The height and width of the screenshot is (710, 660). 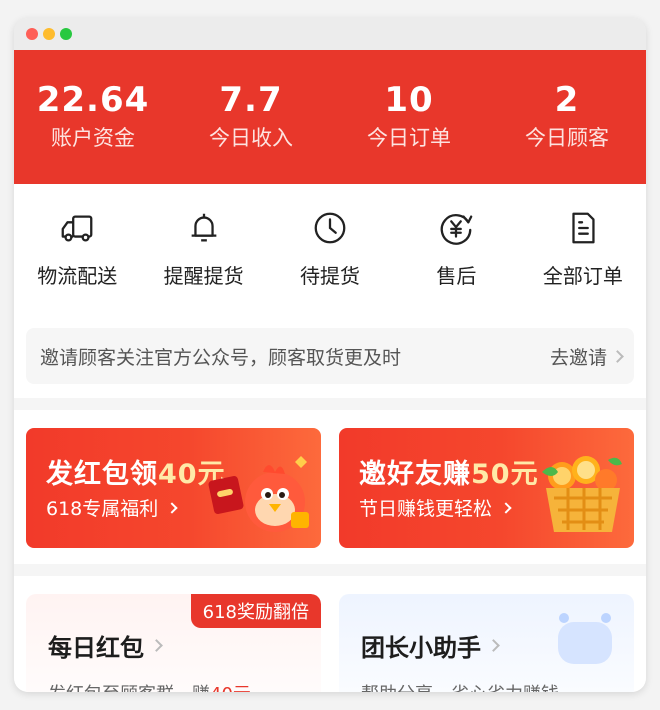 I want to click on shortcut-awaiting-pickup: 待提货, so click(x=330, y=248).